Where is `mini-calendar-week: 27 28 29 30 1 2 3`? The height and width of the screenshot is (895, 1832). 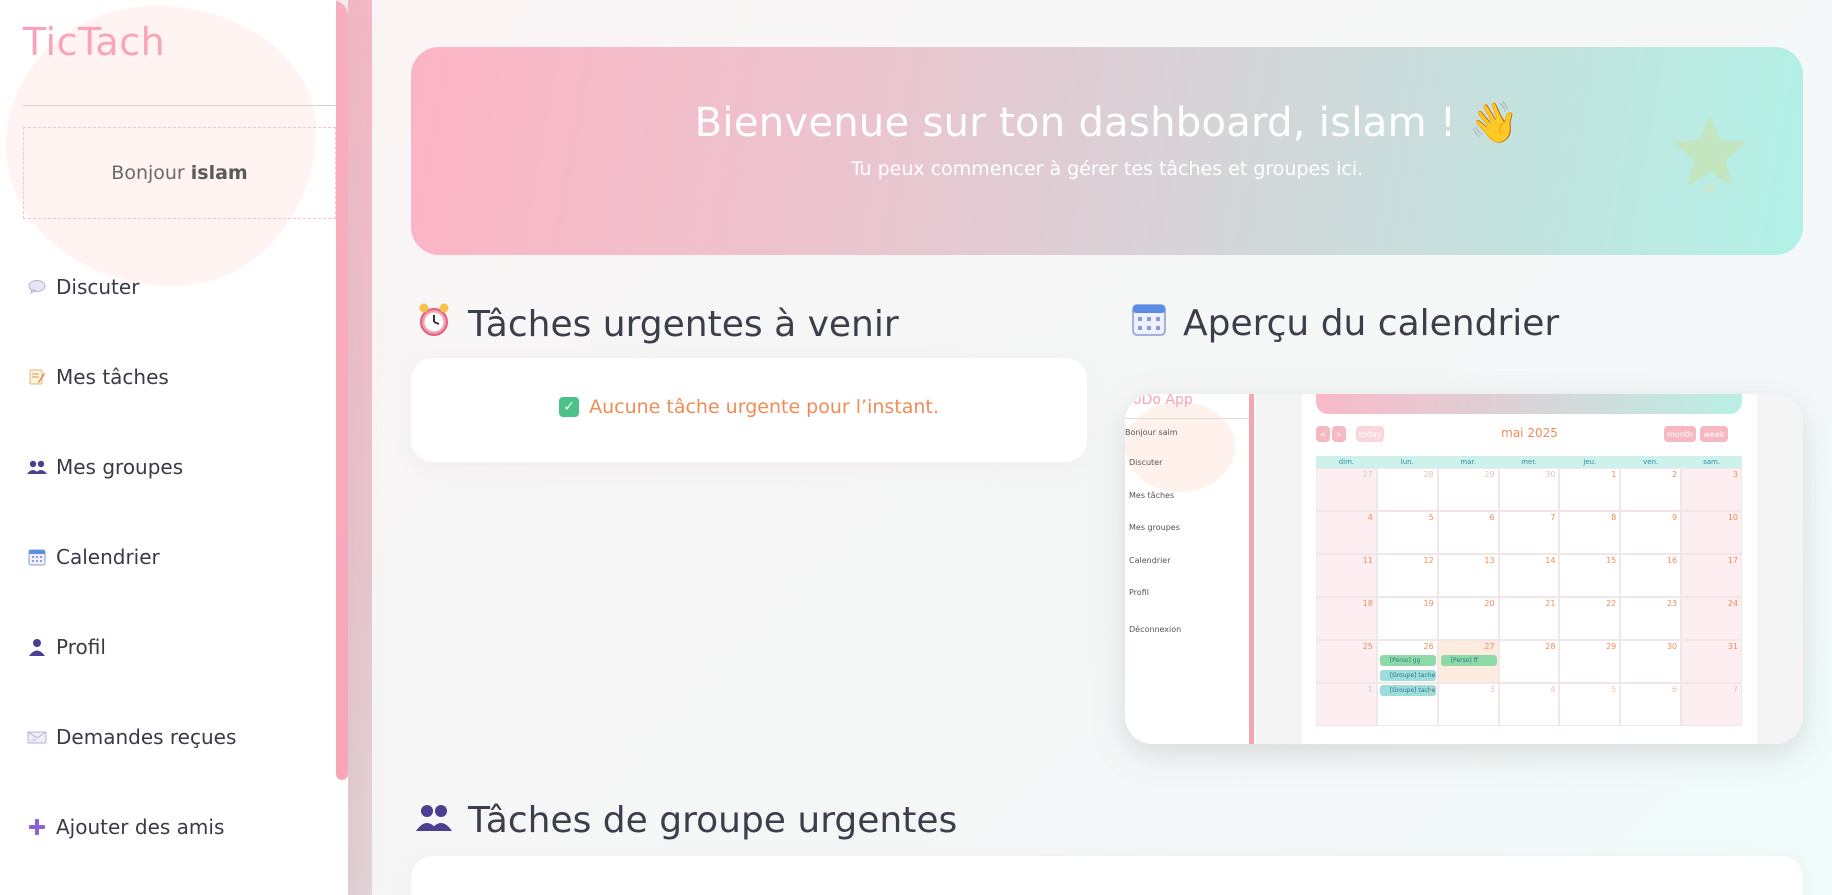
mini-calendar-week: 27 28 29 30 1 2 3 is located at coordinates (1529, 489).